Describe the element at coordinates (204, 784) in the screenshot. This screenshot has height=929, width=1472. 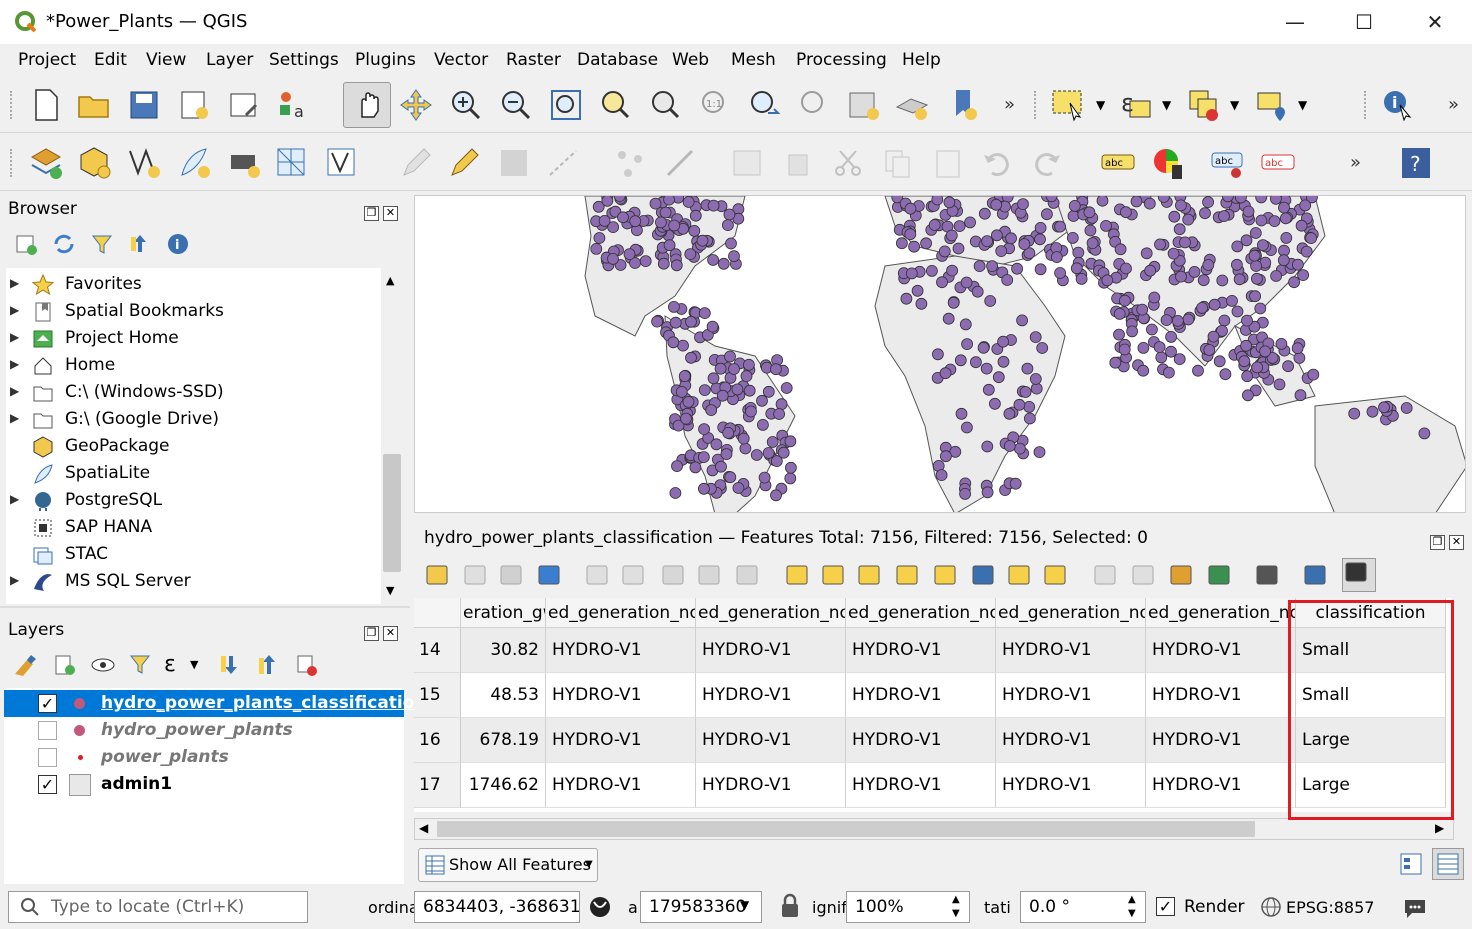
I see `layer-item: ✓ admin1` at that location.